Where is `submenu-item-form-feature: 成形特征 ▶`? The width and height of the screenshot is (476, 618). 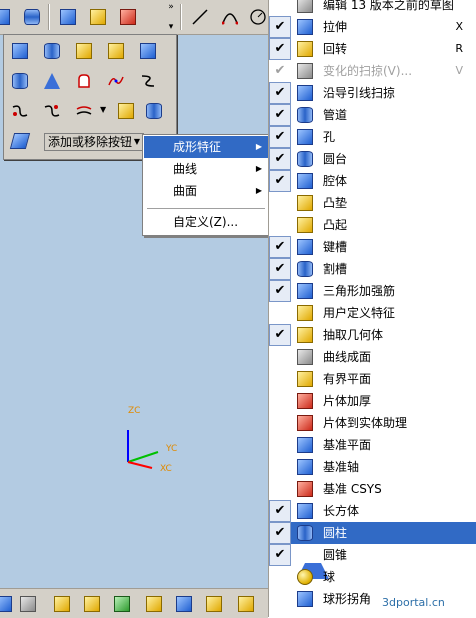
submenu-item-form-feature: 成形特征 ▶ is located at coordinates (206, 147).